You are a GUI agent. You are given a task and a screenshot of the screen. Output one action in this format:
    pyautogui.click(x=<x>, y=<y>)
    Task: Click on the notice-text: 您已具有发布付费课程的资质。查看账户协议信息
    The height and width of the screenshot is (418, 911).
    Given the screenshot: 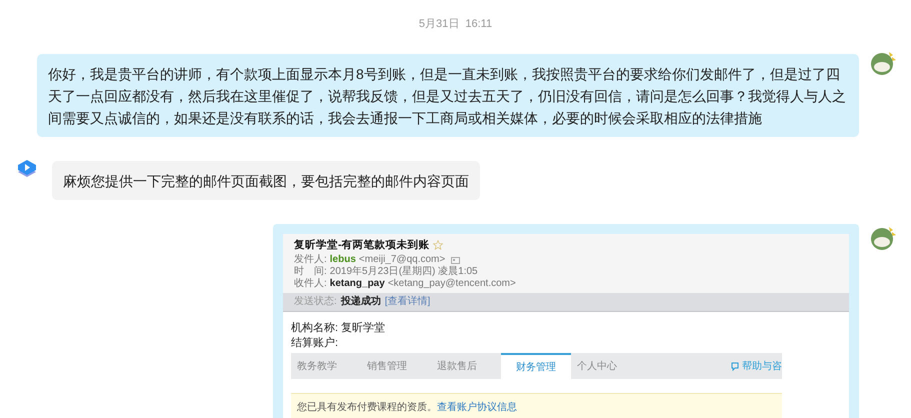 What is the action you would take?
    pyautogui.click(x=536, y=405)
    